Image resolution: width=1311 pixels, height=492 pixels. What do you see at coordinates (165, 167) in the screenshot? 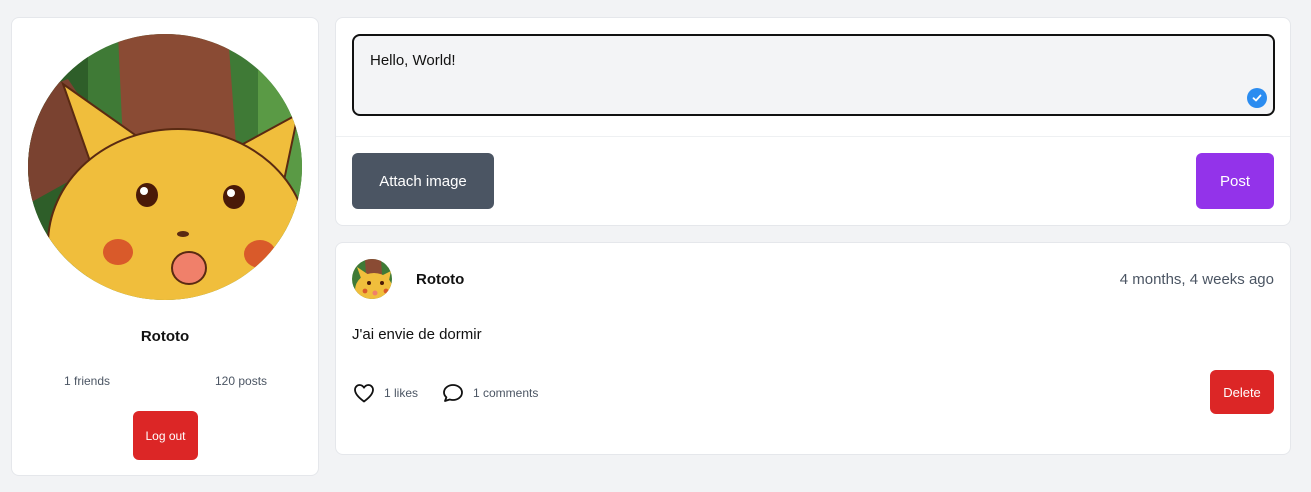
I see `profile-avatar` at bounding box center [165, 167].